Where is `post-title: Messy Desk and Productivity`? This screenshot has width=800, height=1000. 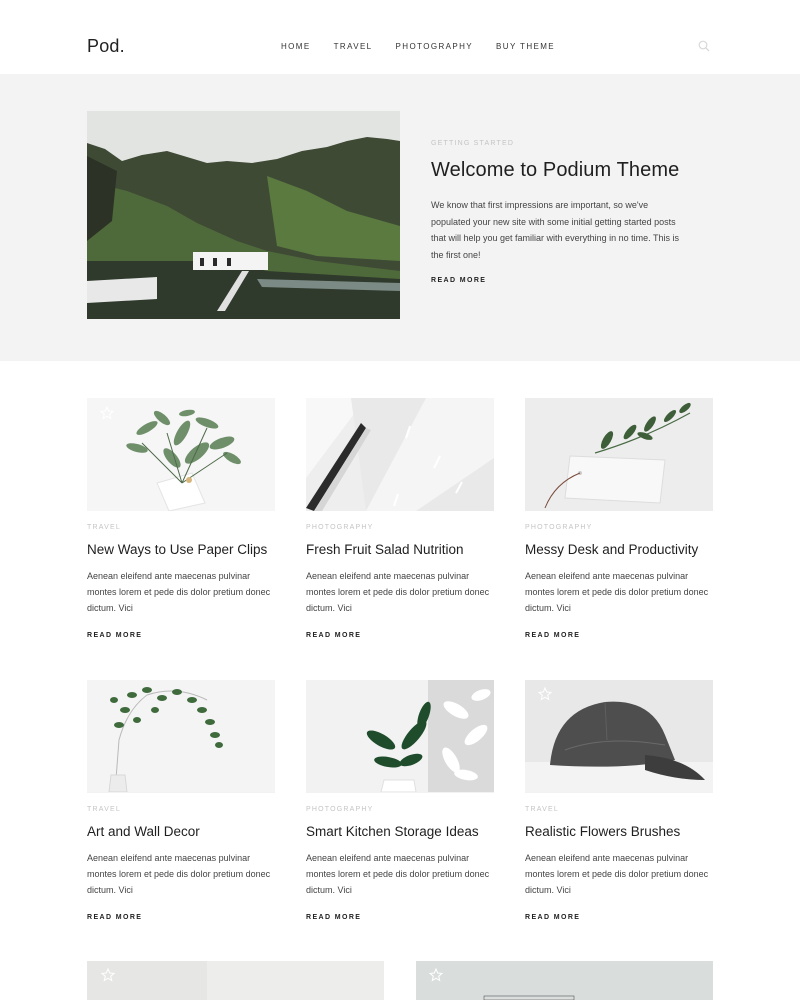
post-title: Messy Desk and Productivity is located at coordinates (611, 549).